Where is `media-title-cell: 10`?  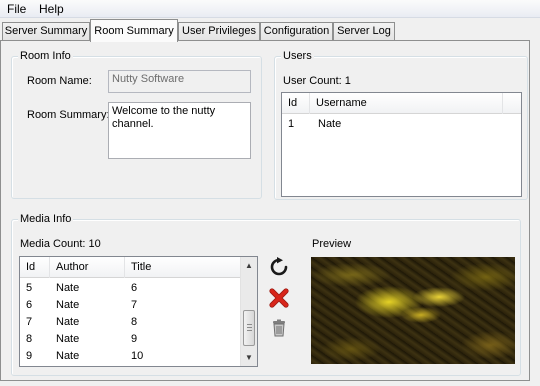
media-title-cell: 10 is located at coordinates (137, 356).